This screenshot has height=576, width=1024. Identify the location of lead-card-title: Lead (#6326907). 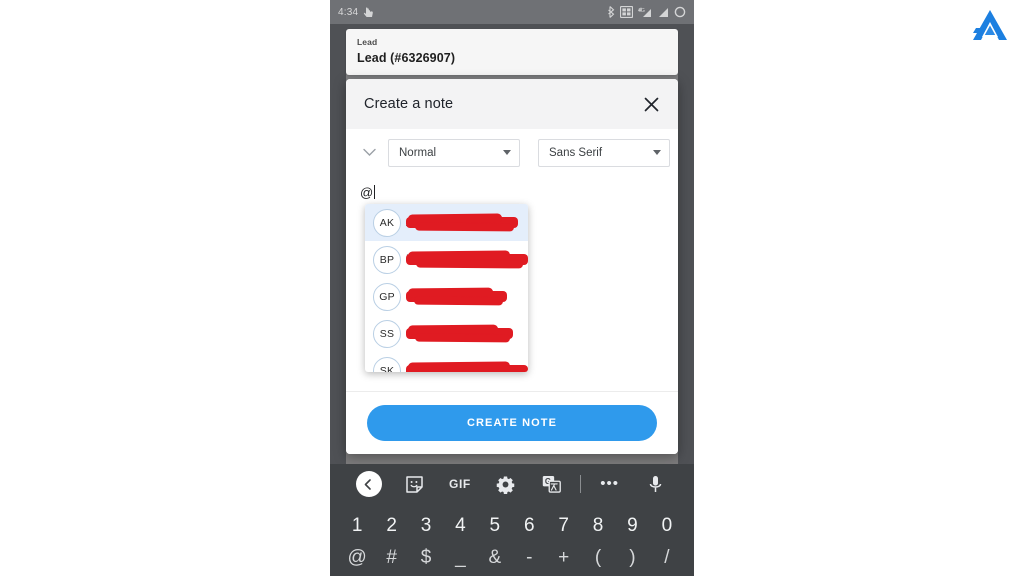
(406, 58).